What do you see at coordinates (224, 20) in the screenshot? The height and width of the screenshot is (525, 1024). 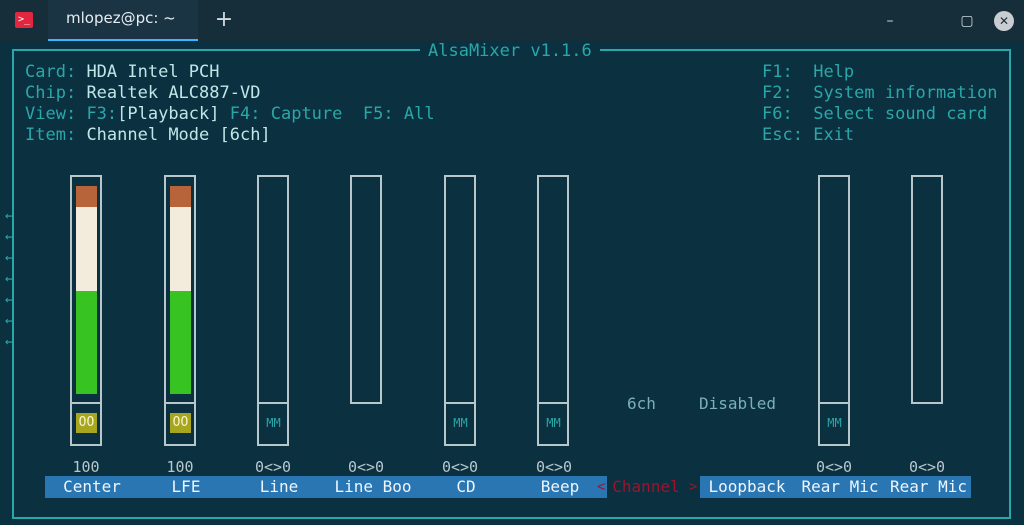 I see `new-tab-plus-icon: +` at bounding box center [224, 20].